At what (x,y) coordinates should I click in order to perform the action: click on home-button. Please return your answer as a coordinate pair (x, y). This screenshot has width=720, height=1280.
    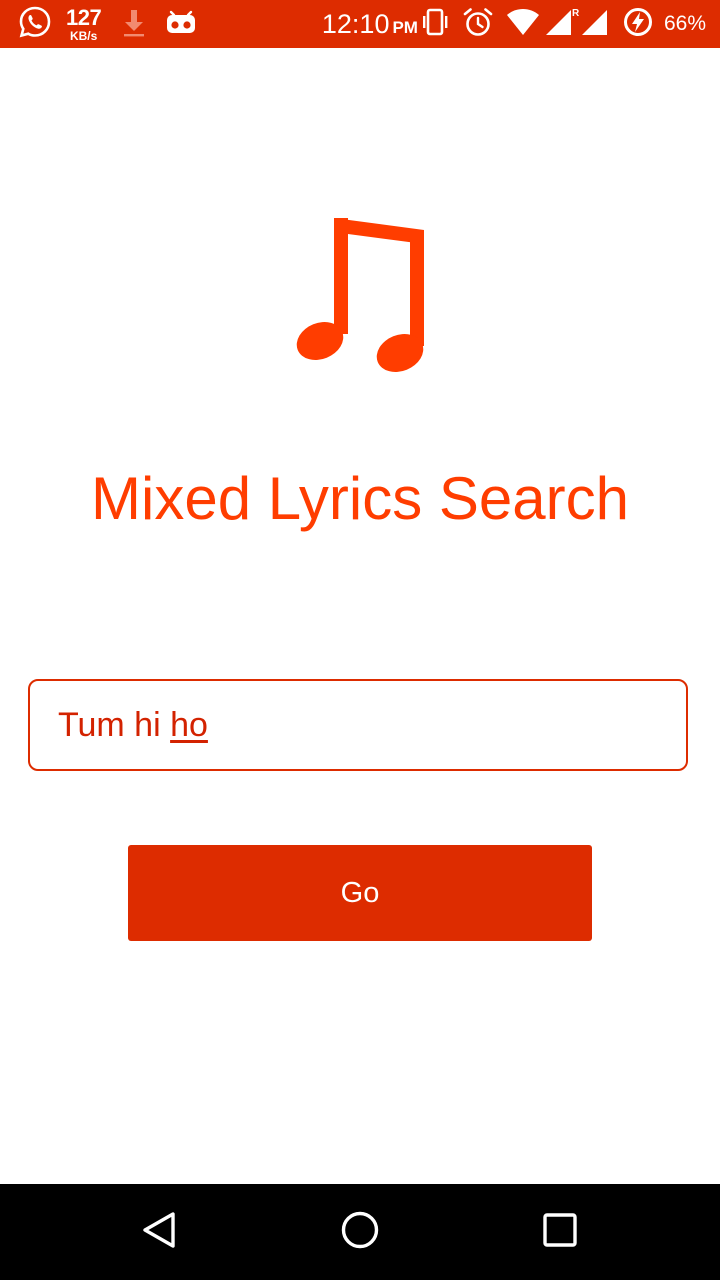
    Looking at the image, I should click on (360, 1232).